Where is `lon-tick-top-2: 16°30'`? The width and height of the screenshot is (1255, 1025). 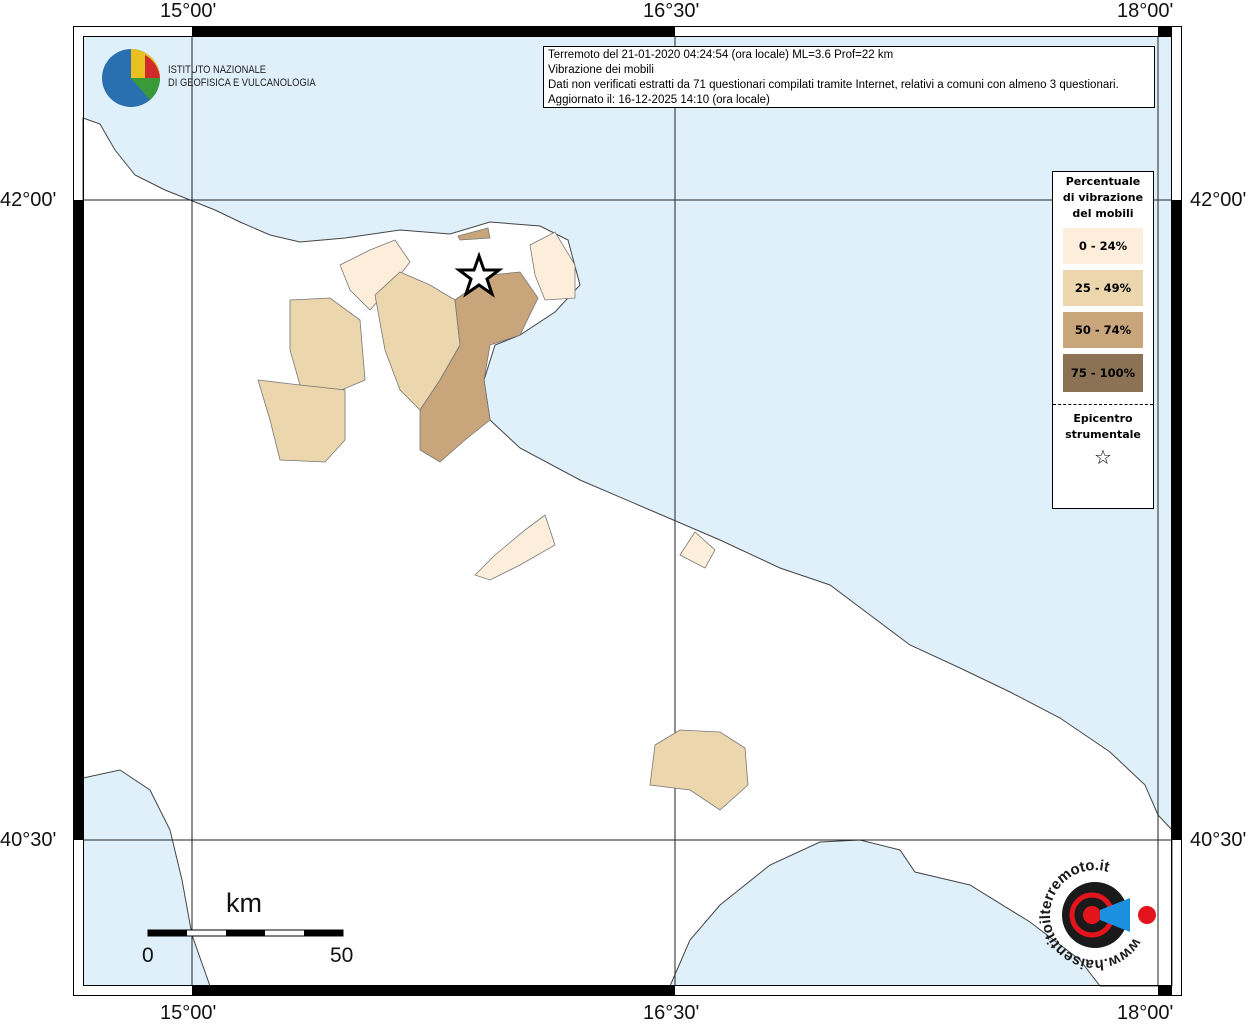 lon-tick-top-2: 16°30' is located at coordinates (671, 11).